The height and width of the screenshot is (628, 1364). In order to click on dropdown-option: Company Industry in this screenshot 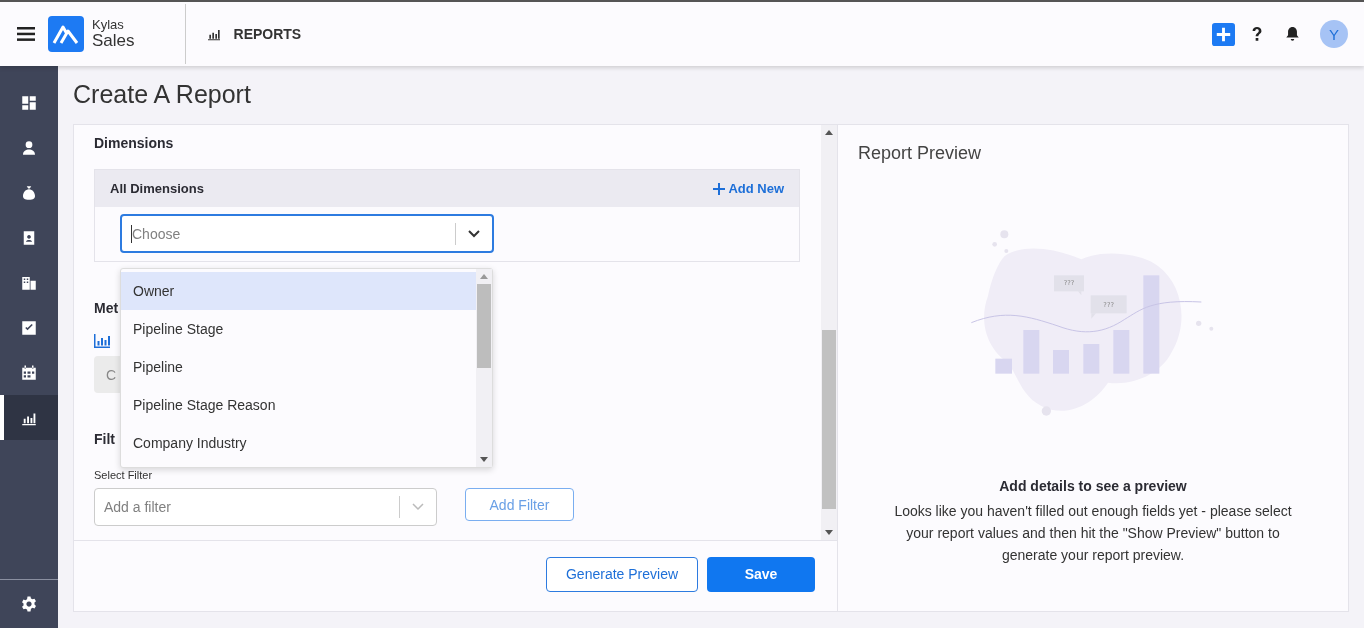, I will do `click(298, 443)`.